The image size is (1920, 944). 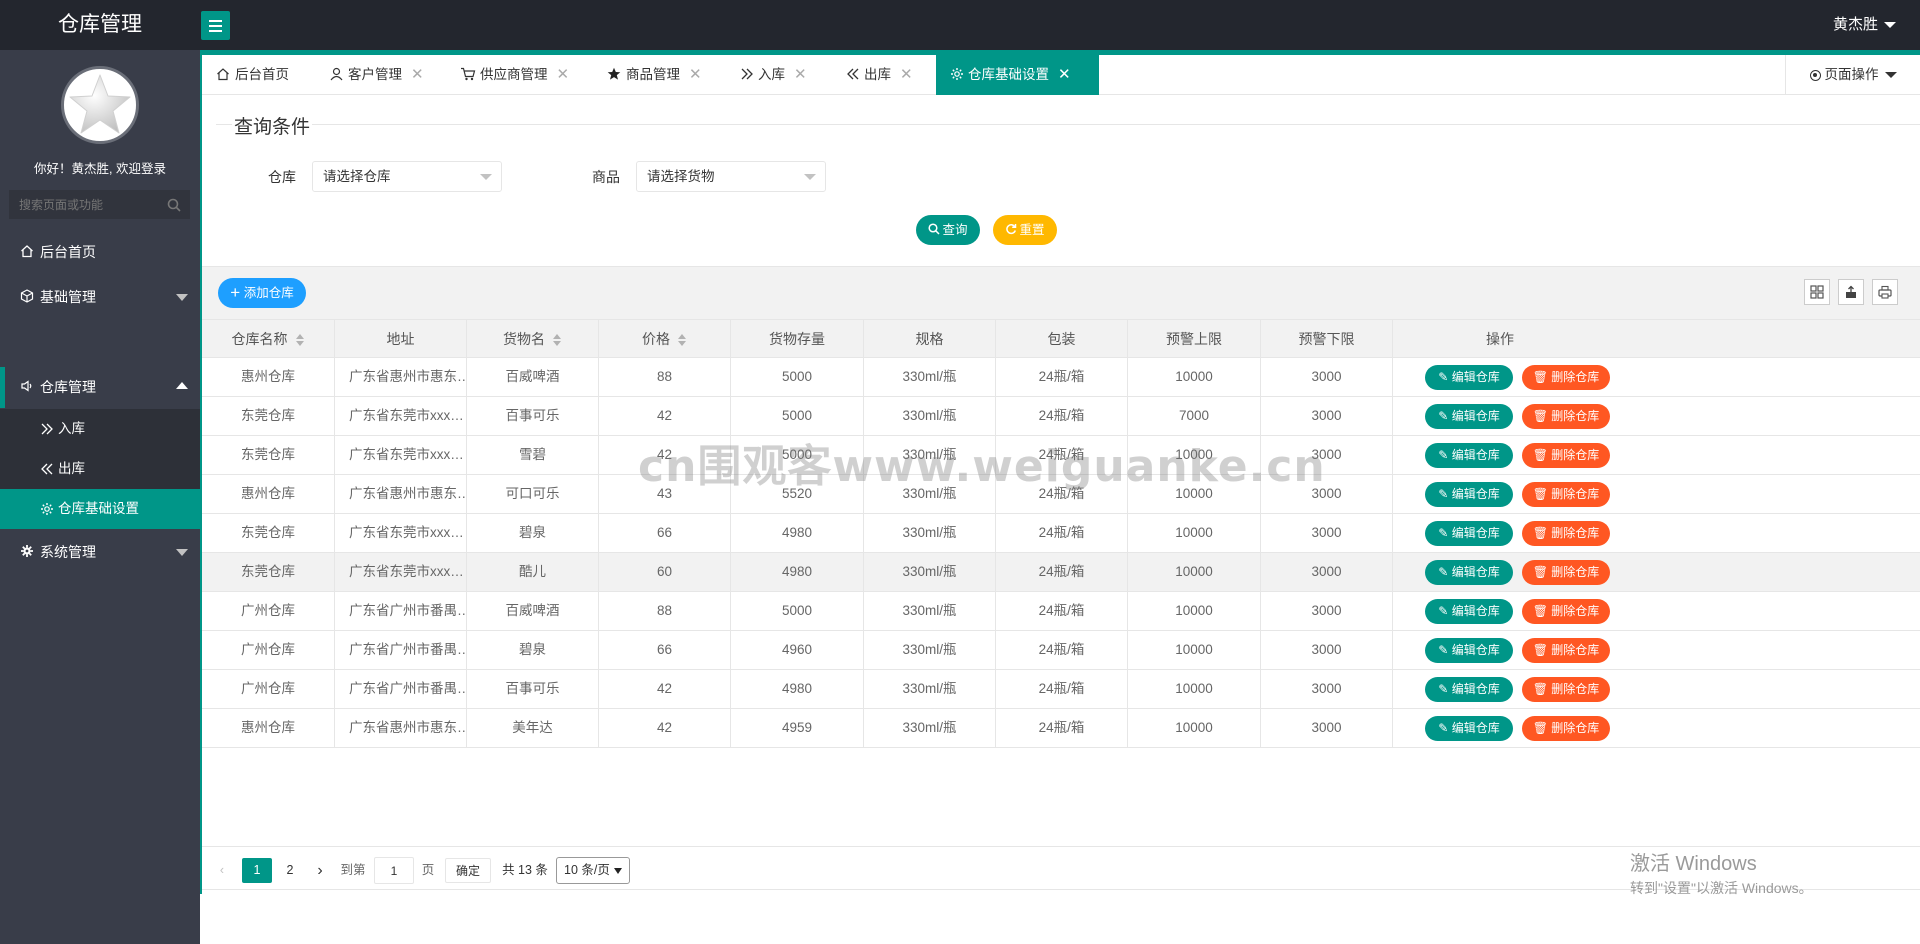 I want to click on warehouse-select: 请选择仓库, so click(x=407, y=176).